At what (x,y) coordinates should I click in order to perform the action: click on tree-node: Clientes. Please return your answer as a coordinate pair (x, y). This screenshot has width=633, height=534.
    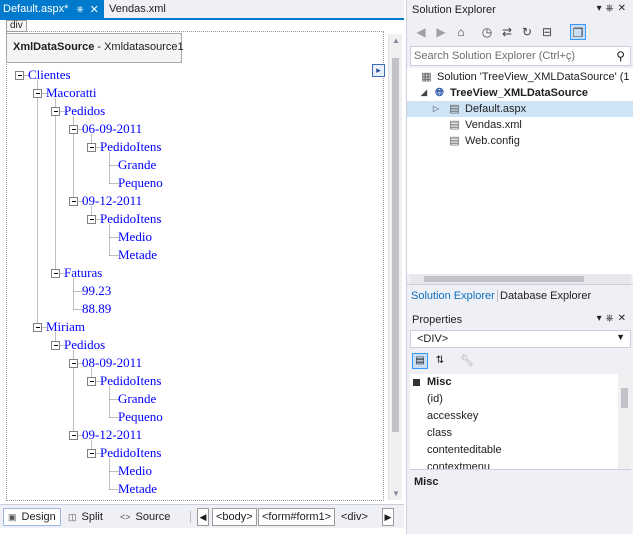
    Looking at the image, I should click on (49, 74).